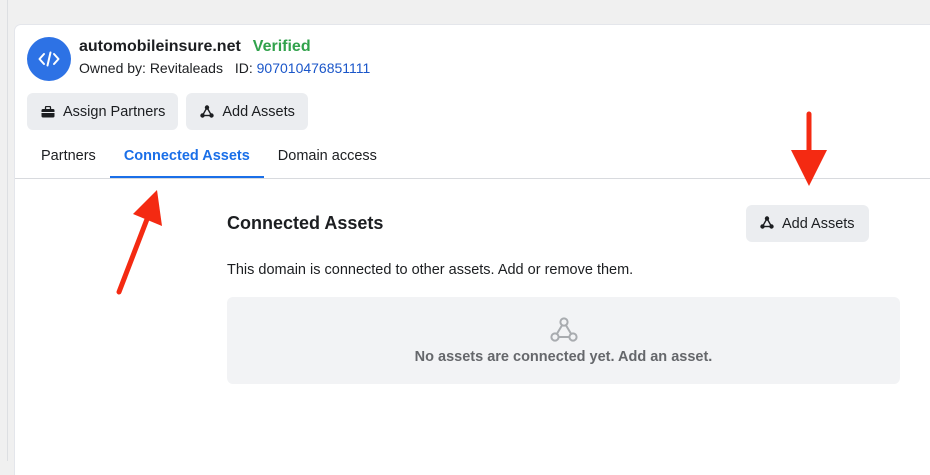  I want to click on action-buttons: Assign Partners Add Assets, so click(167, 111).